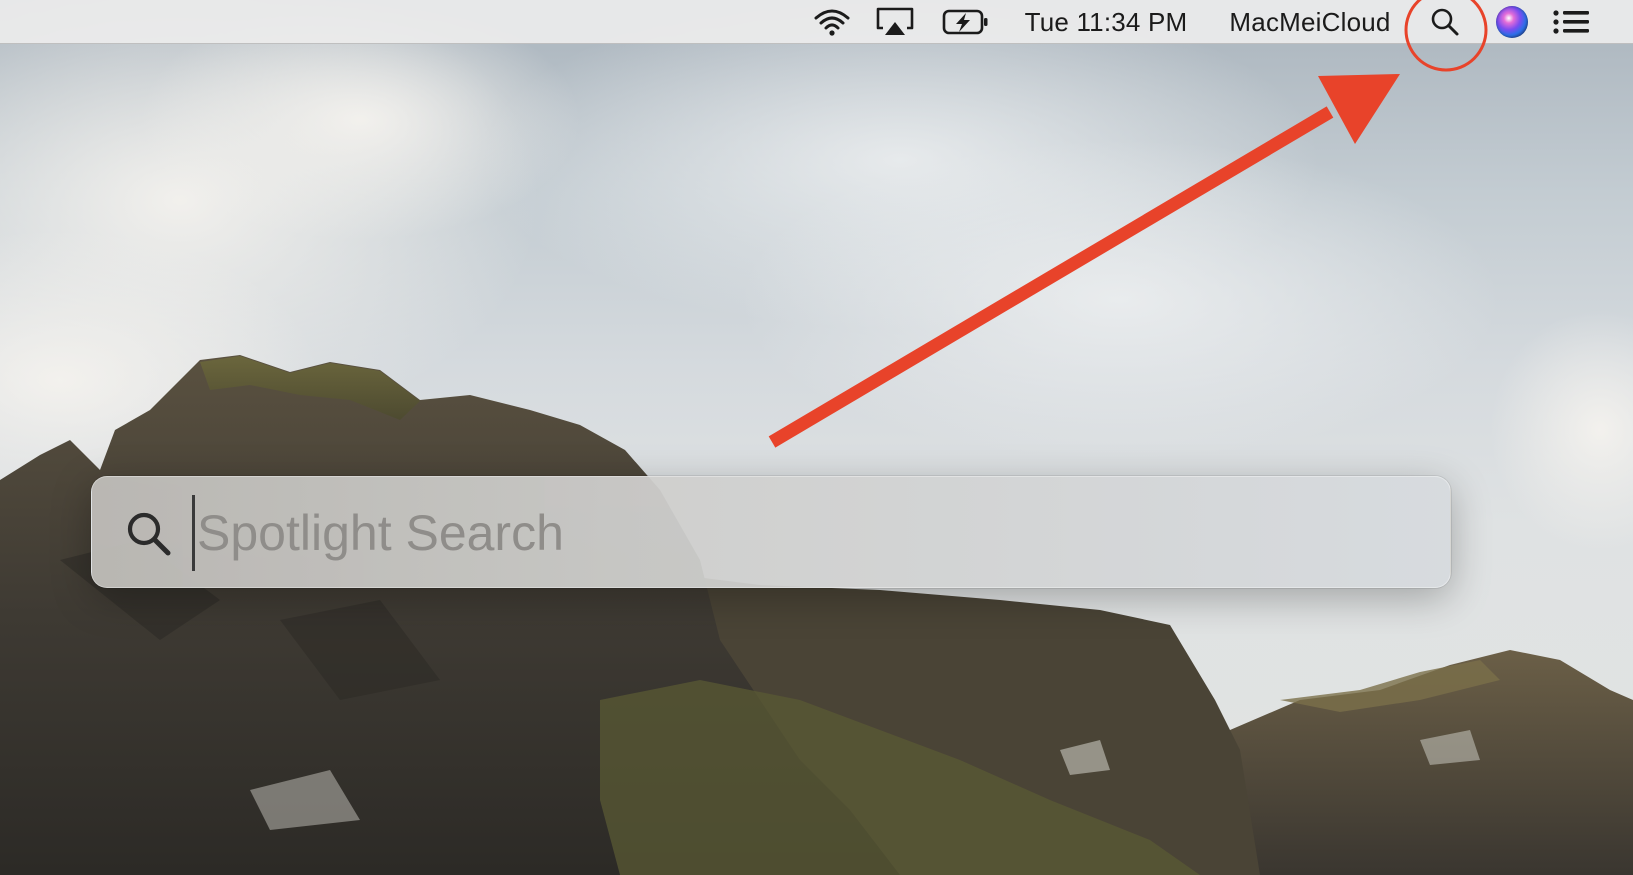  I want to click on spotlight-search-input, so click(802, 533).